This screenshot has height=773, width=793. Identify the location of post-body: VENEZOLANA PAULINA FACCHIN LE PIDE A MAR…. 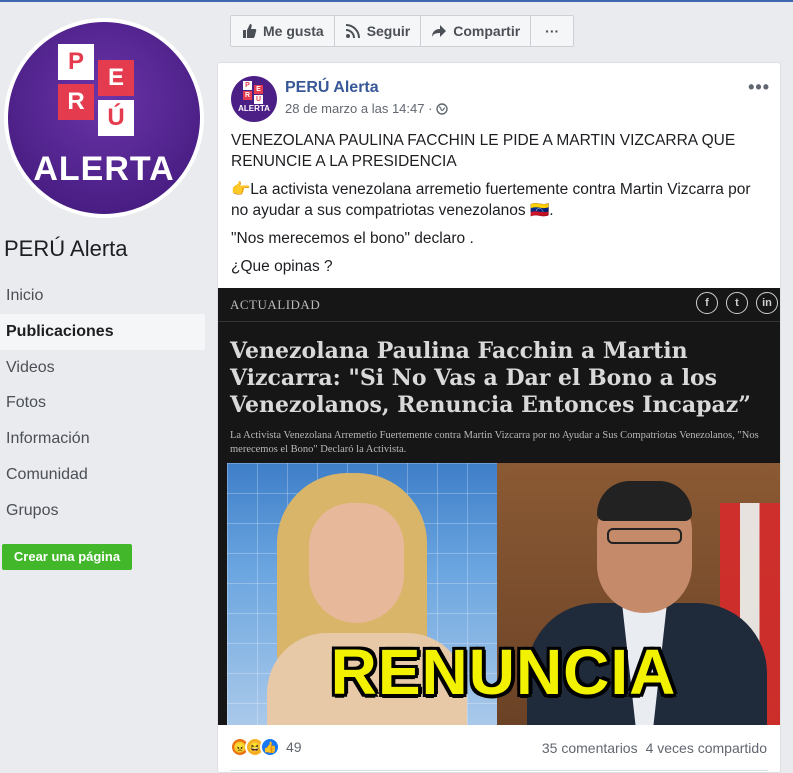
(501, 207).